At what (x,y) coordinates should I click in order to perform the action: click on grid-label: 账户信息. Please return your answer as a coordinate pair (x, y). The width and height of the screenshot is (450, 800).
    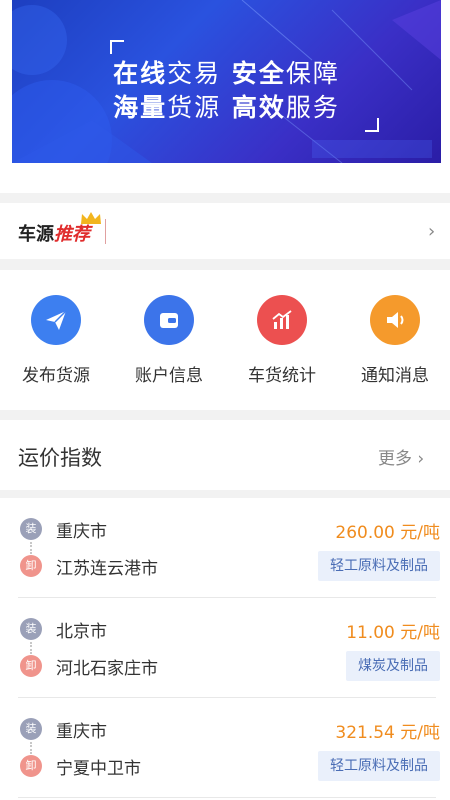
    Looking at the image, I should click on (169, 376).